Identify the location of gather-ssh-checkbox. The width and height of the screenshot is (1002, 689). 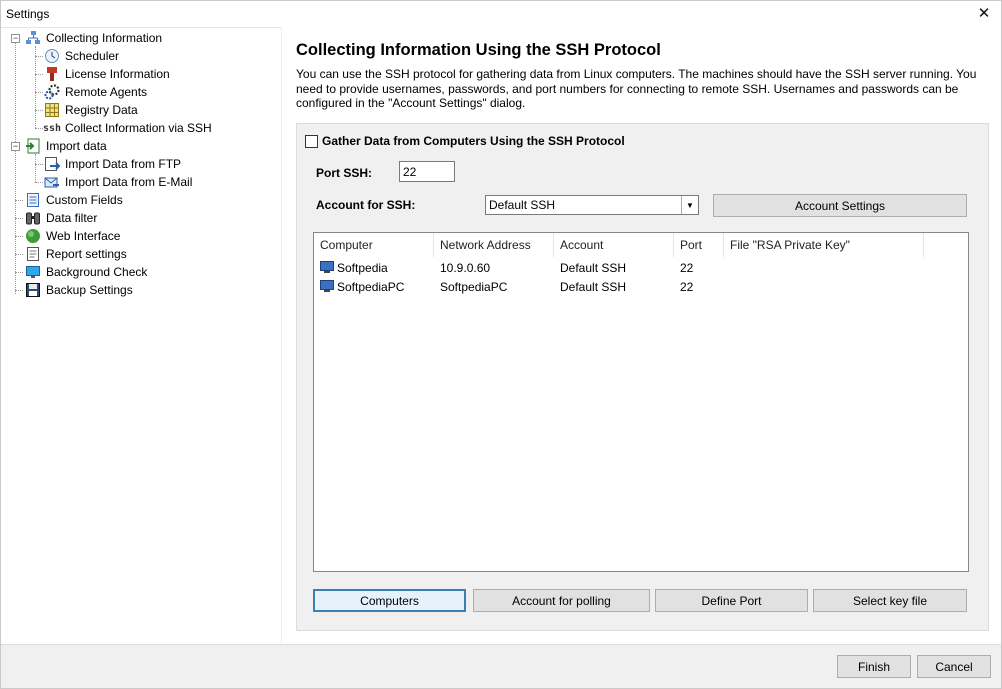
(311, 141).